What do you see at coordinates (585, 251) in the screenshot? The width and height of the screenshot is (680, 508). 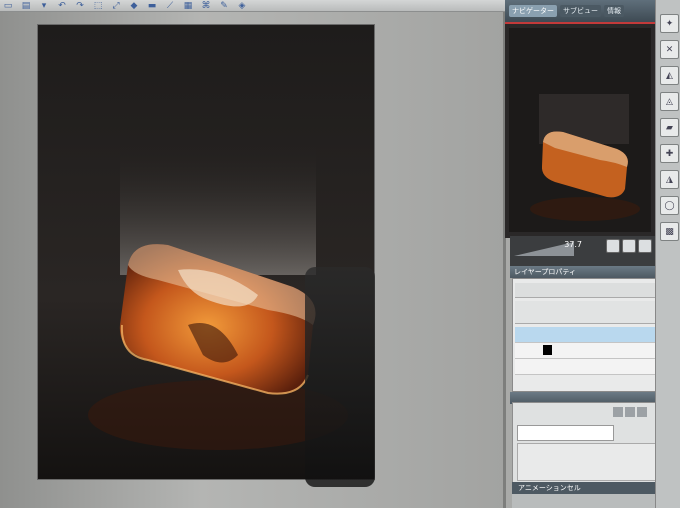 I see `navigator-controls: 37.7` at bounding box center [585, 251].